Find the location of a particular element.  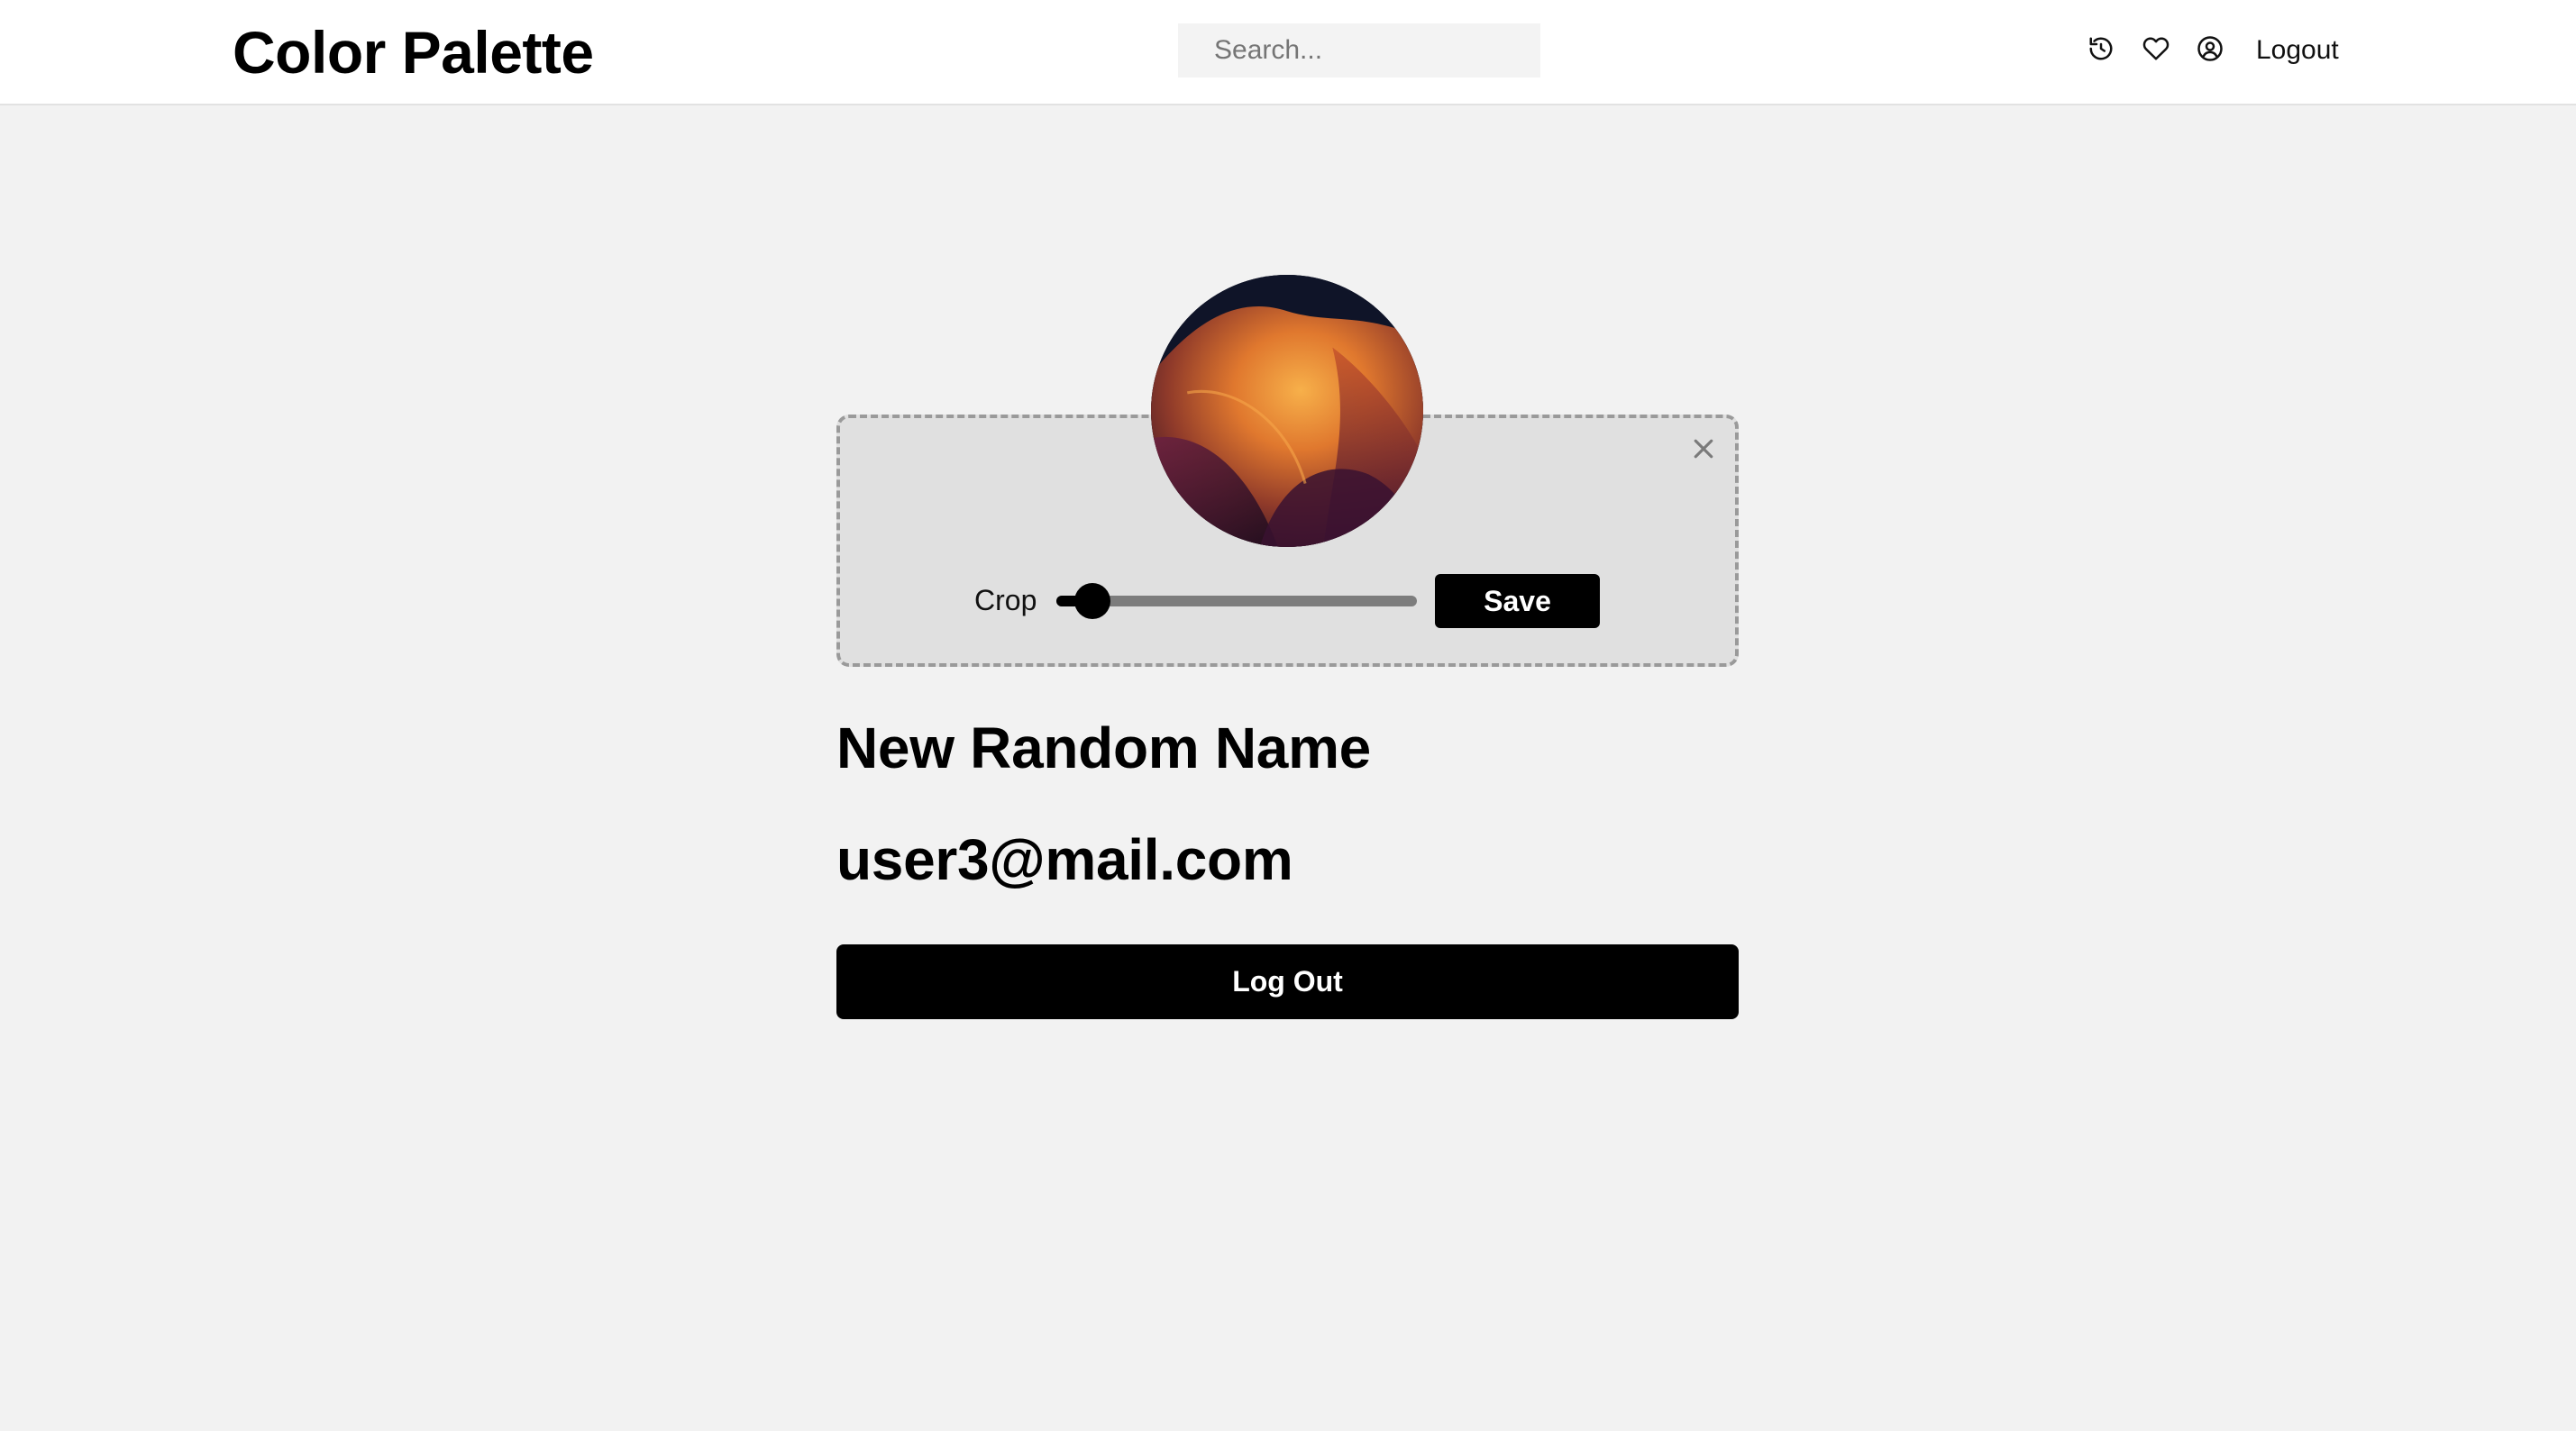

avatar is located at coordinates (1287, 411).